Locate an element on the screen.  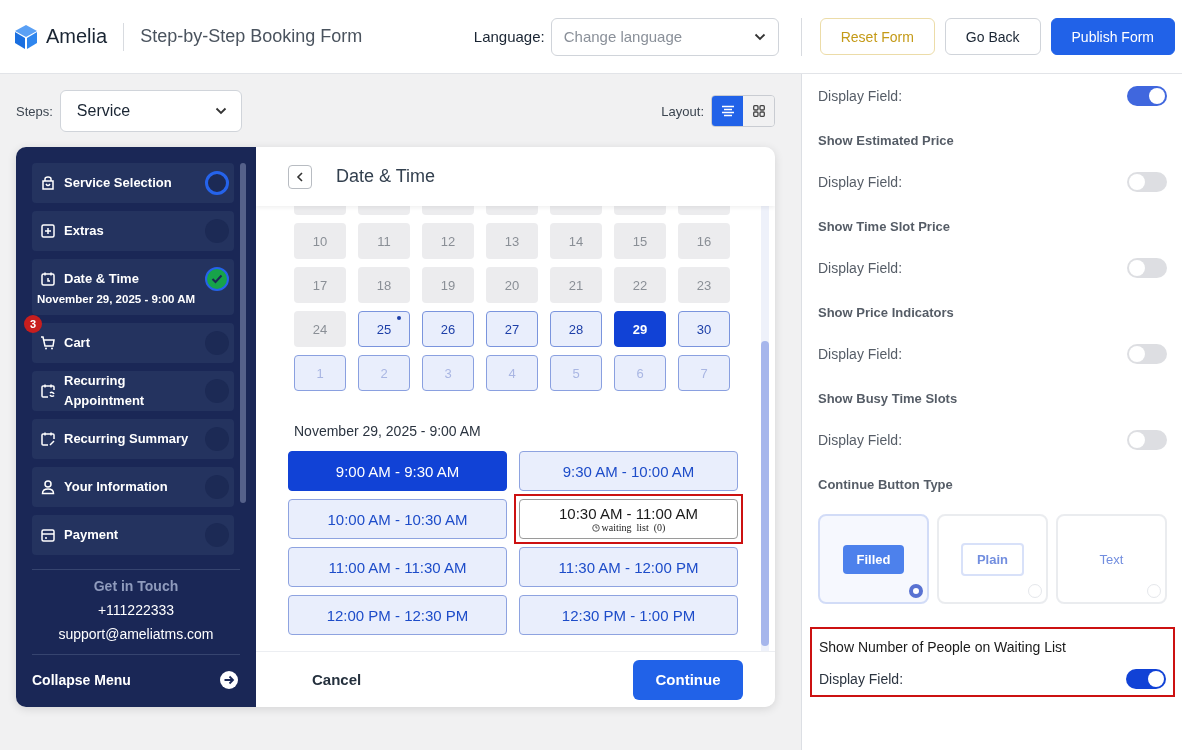
language-label: Language: is located at coordinates (509, 36).